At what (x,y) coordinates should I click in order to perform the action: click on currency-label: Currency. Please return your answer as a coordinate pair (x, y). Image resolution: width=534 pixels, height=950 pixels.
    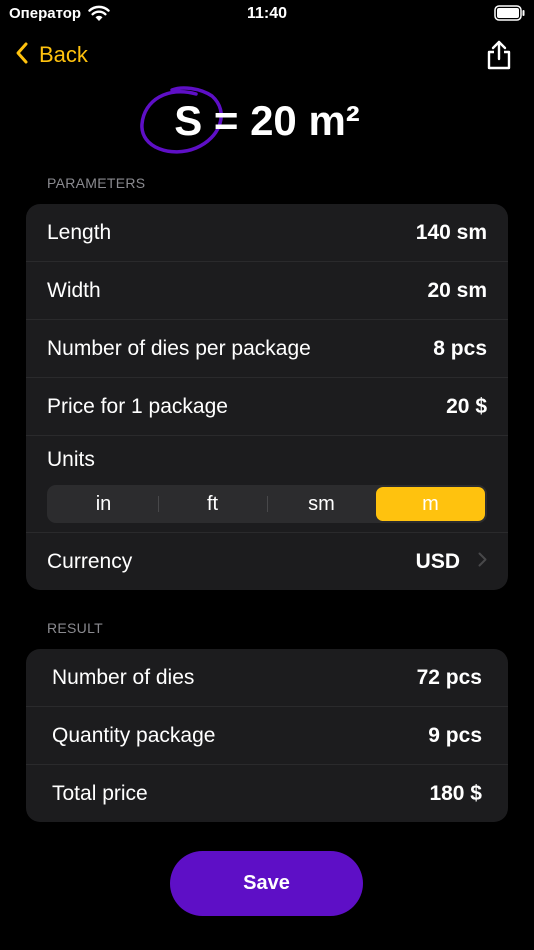
    Looking at the image, I should click on (90, 561).